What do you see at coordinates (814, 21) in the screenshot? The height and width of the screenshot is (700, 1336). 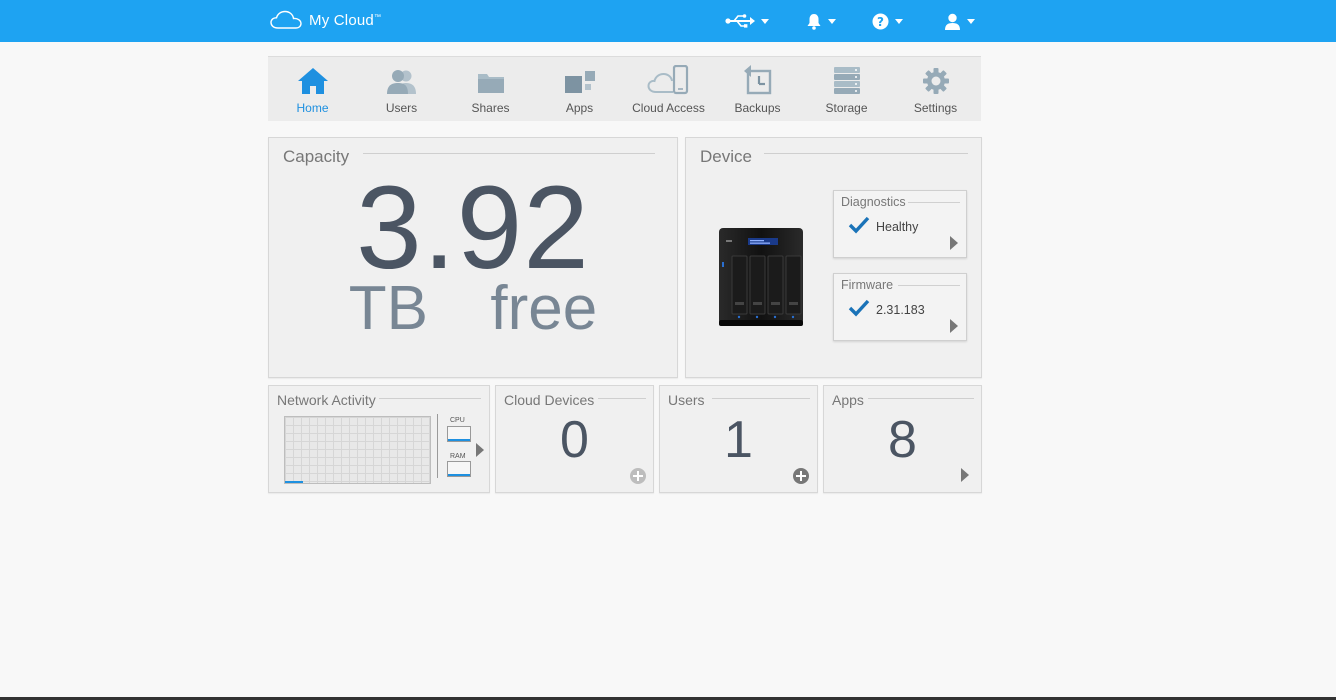 I see `bell-icon` at bounding box center [814, 21].